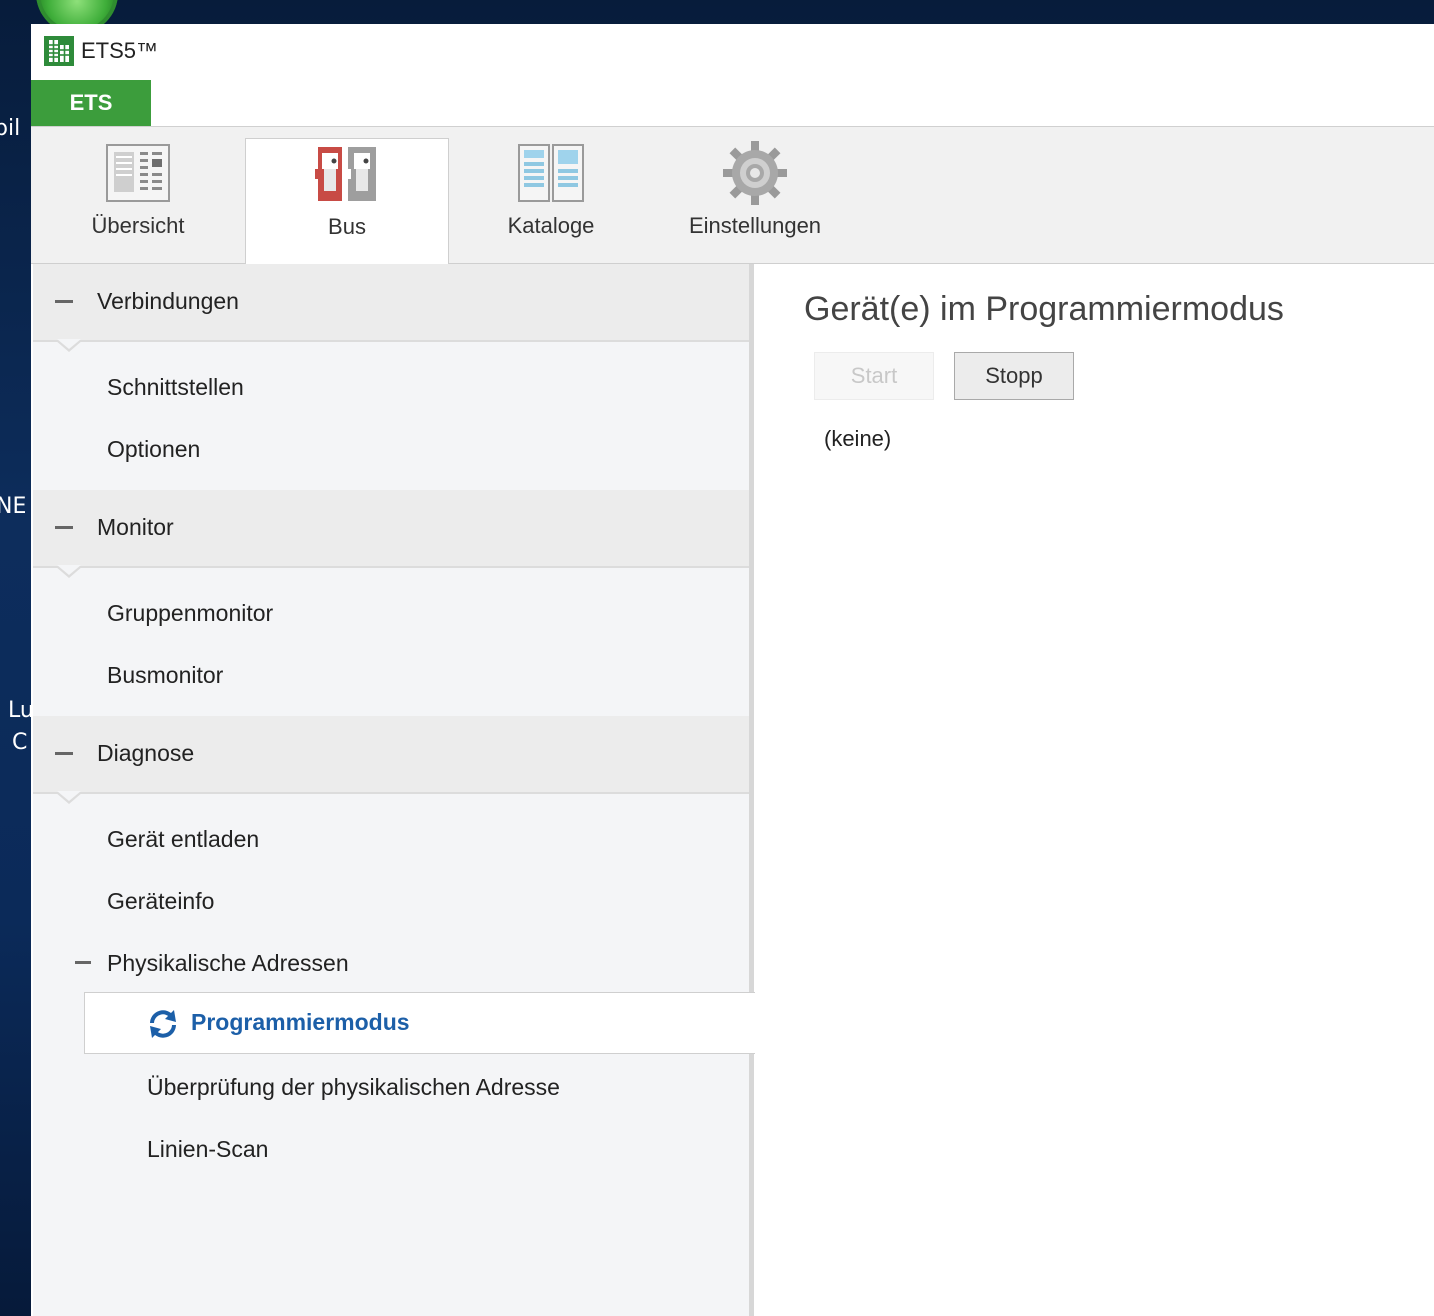 This screenshot has height=1316, width=1434. What do you see at coordinates (207, 1149) in the screenshot?
I see `nav-item-linien-scan: Linien-Scan` at bounding box center [207, 1149].